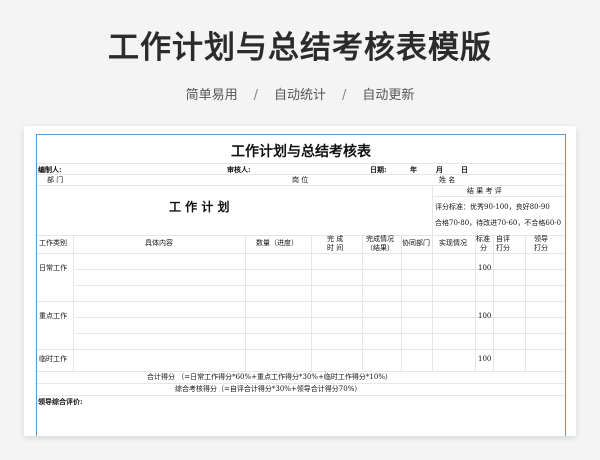 The height and width of the screenshot is (460, 600). What do you see at coordinates (485, 268) in the screenshot?
I see `row-score-daily: 100` at bounding box center [485, 268].